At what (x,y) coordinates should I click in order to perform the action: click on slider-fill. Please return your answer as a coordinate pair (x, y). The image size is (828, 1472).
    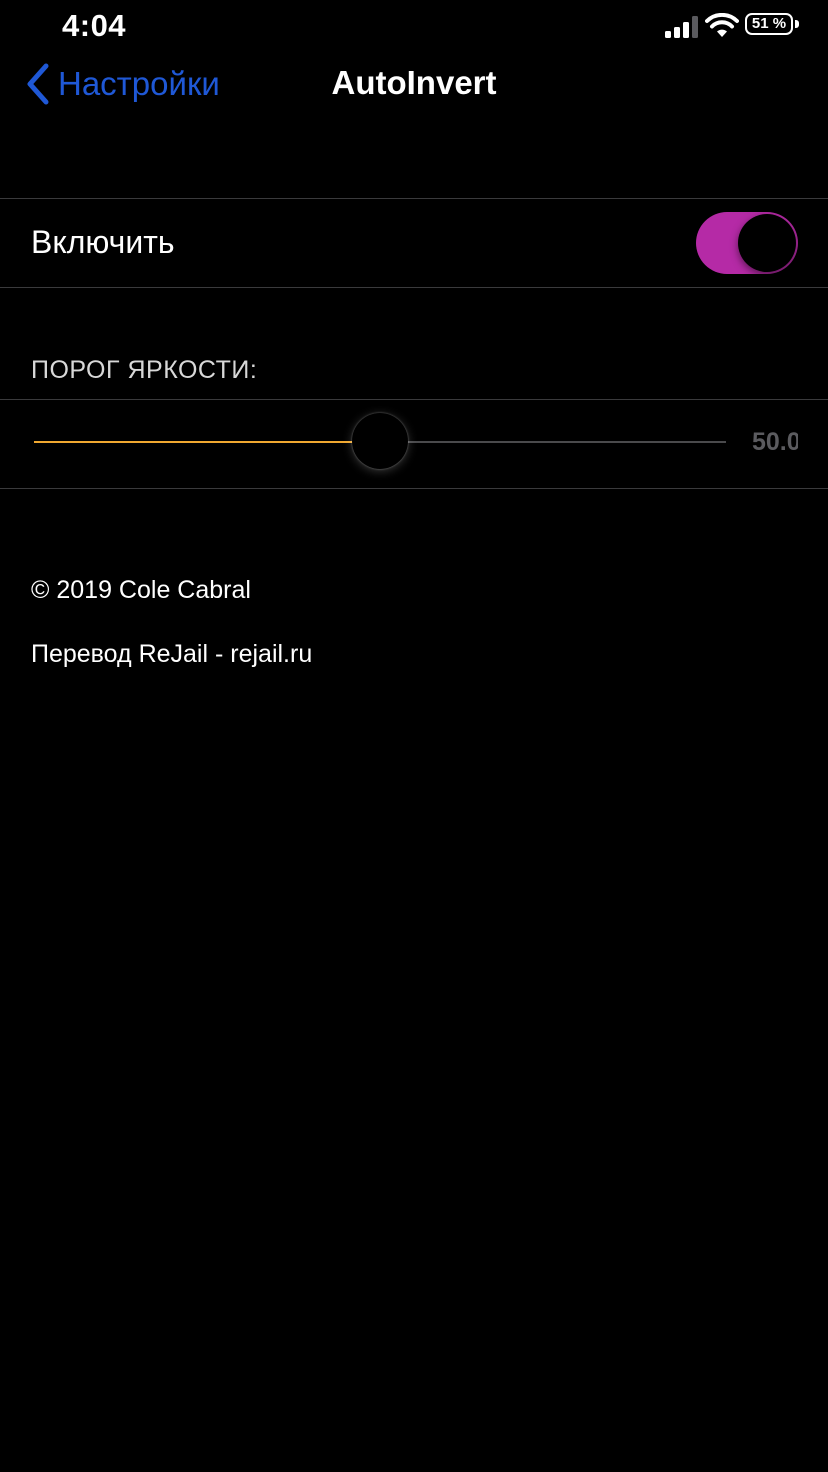
    Looking at the image, I should click on (207, 442).